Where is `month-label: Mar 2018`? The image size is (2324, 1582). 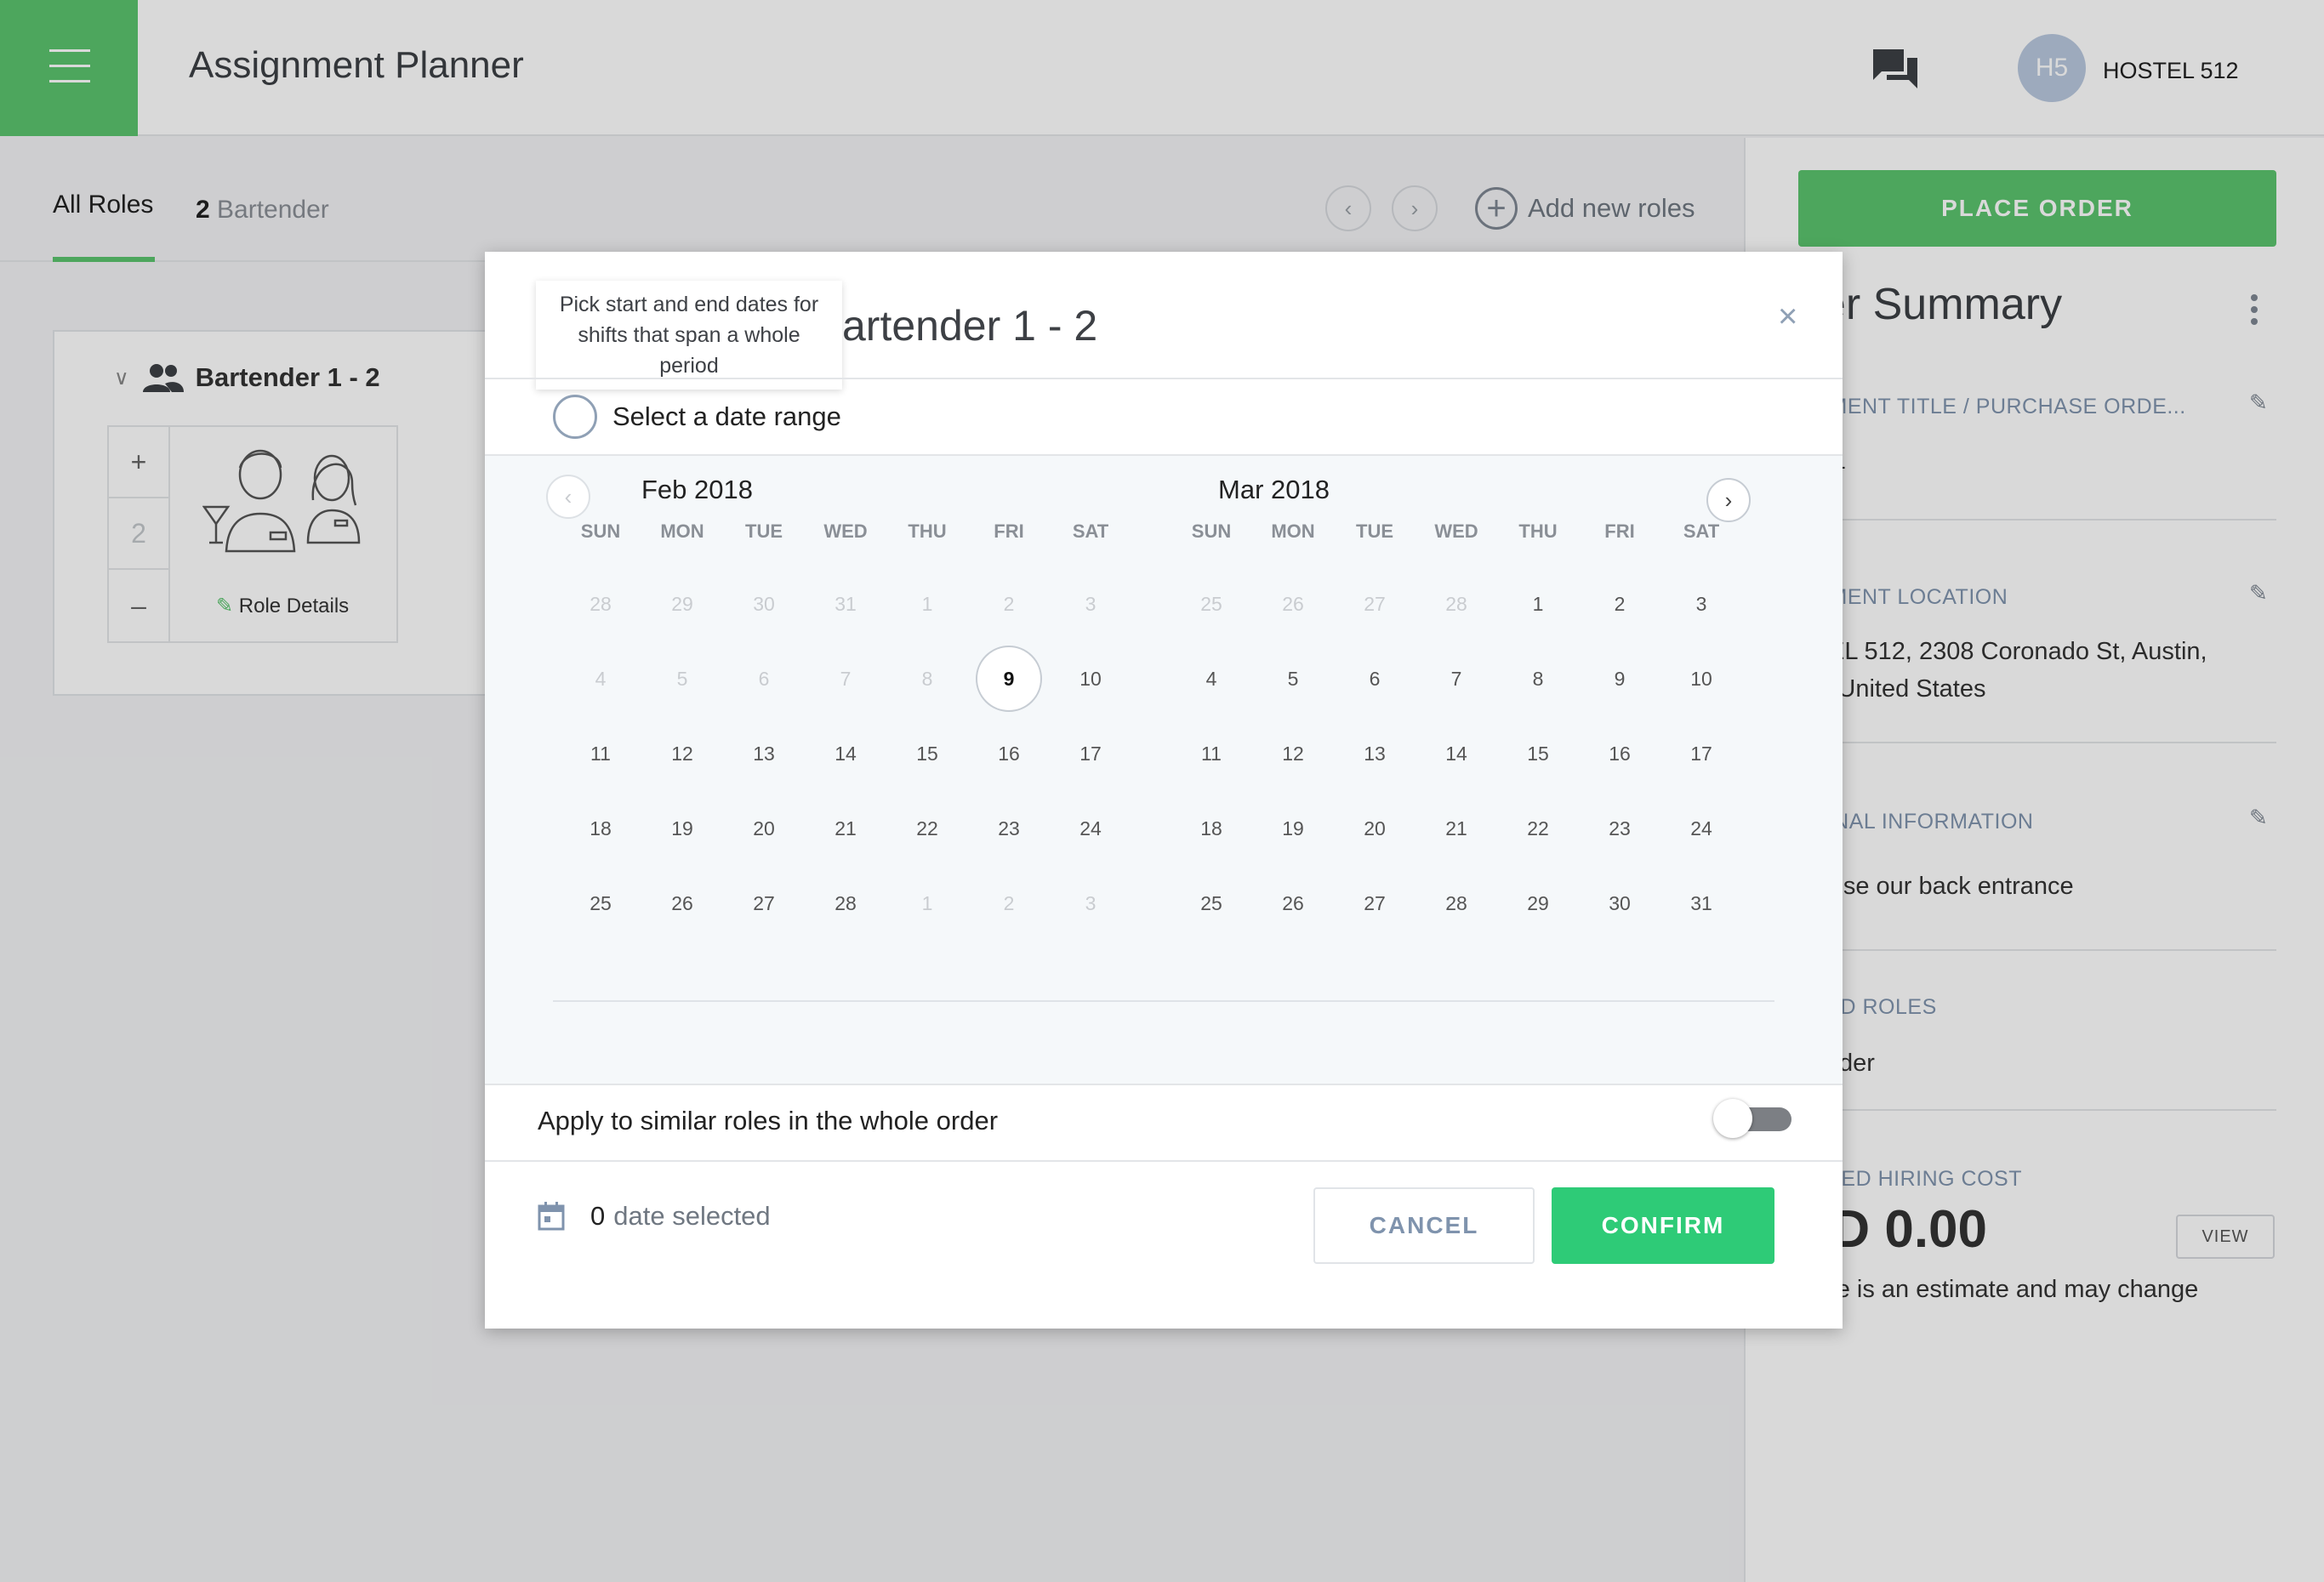 month-label: Mar 2018 is located at coordinates (1274, 489).